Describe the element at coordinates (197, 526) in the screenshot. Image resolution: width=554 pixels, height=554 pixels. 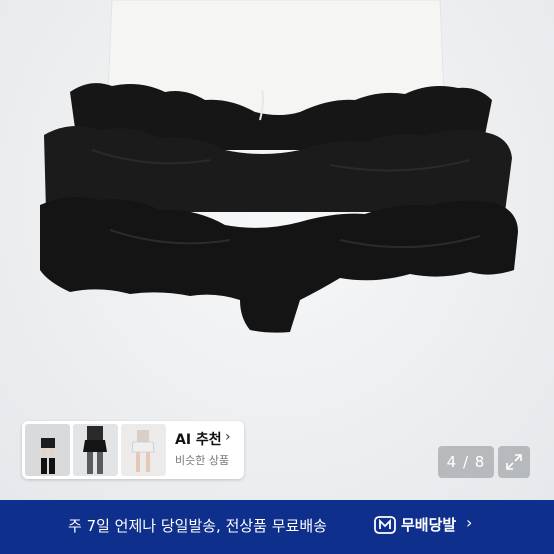
I see `promo-text: 주 7일 언제나 당일발송, 전상품 무료배송` at that location.